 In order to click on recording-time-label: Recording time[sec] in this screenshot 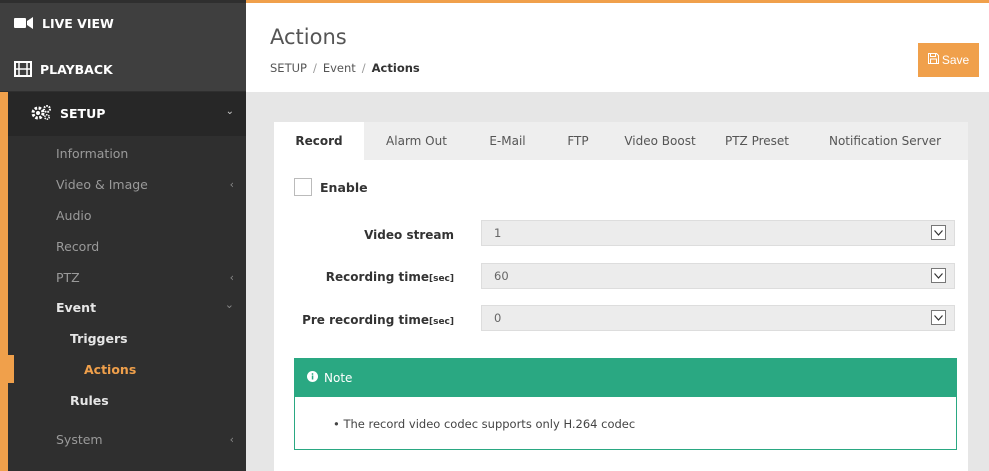, I will do `click(389, 277)`.